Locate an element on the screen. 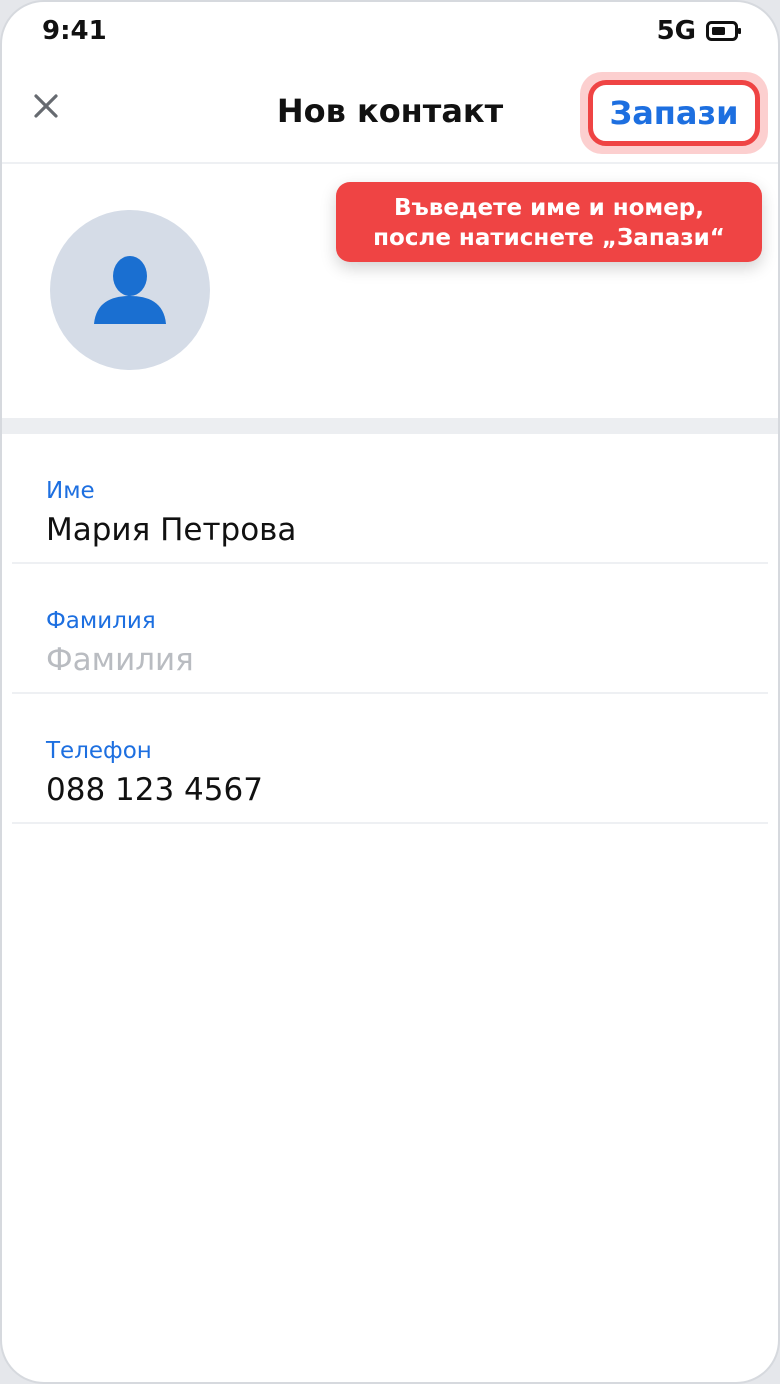  hint-line-1: Въведете име и номер, is located at coordinates (549, 208).